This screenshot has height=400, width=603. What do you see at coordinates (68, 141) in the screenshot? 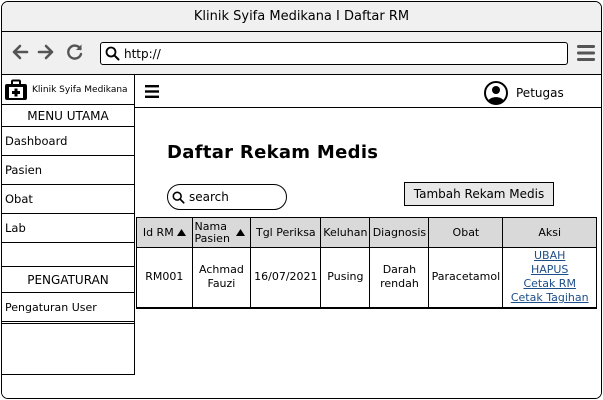
I see `sidebar-item-dashboard: Dashboard` at bounding box center [68, 141].